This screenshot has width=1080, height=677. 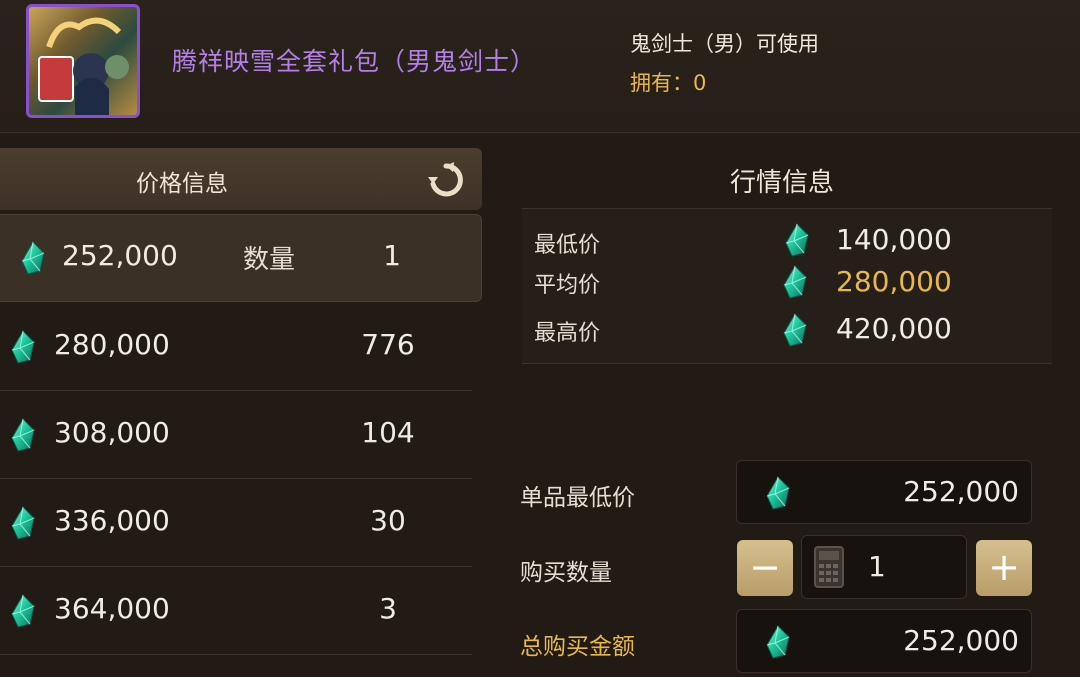 I want to click on quantity-label: 数量, so click(x=269, y=260).